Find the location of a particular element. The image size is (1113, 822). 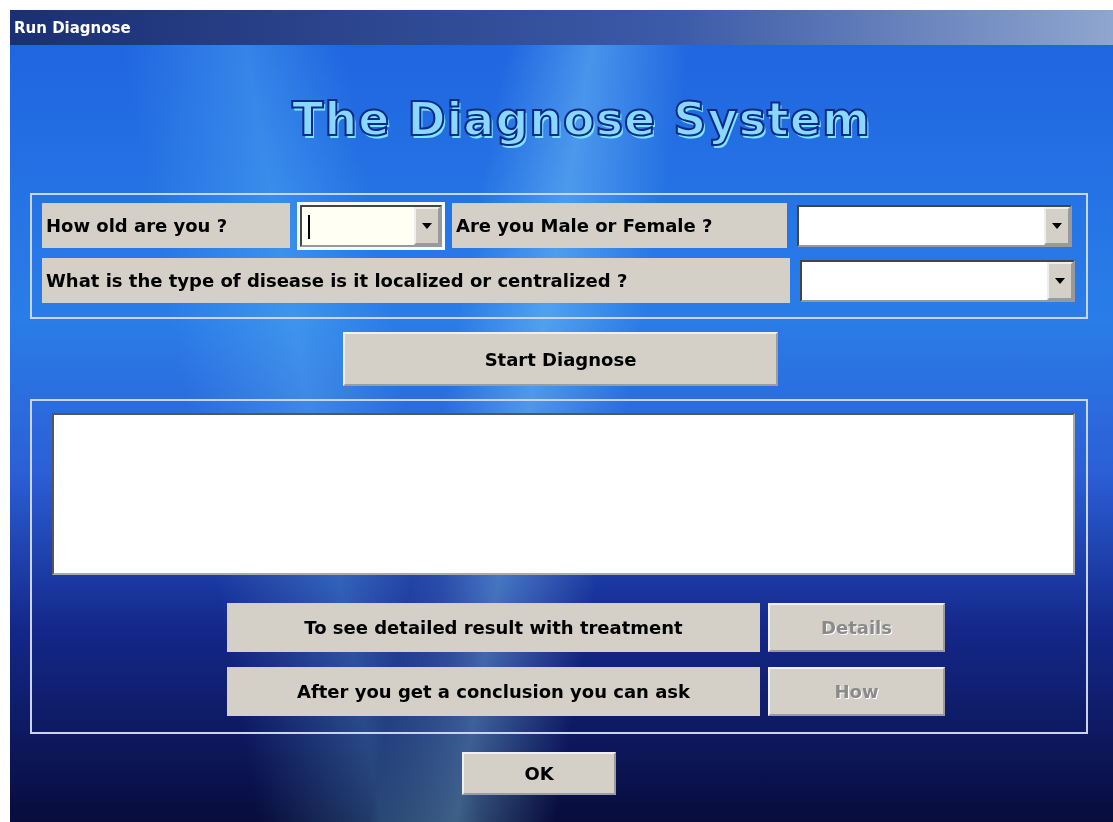

question-label: Are you Male or Female ? is located at coordinates (619, 225).